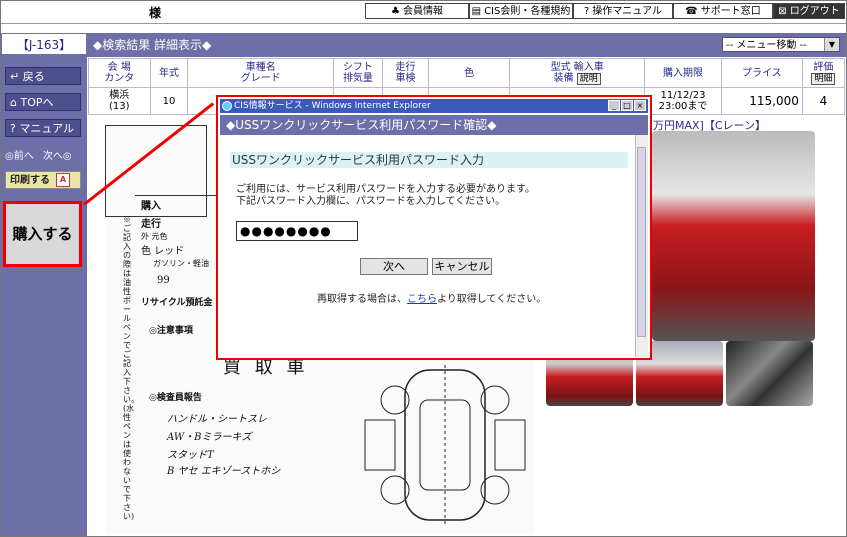  What do you see at coordinates (30, 180) in the screenshot?
I see `print-label: 印刷する` at bounding box center [30, 180].